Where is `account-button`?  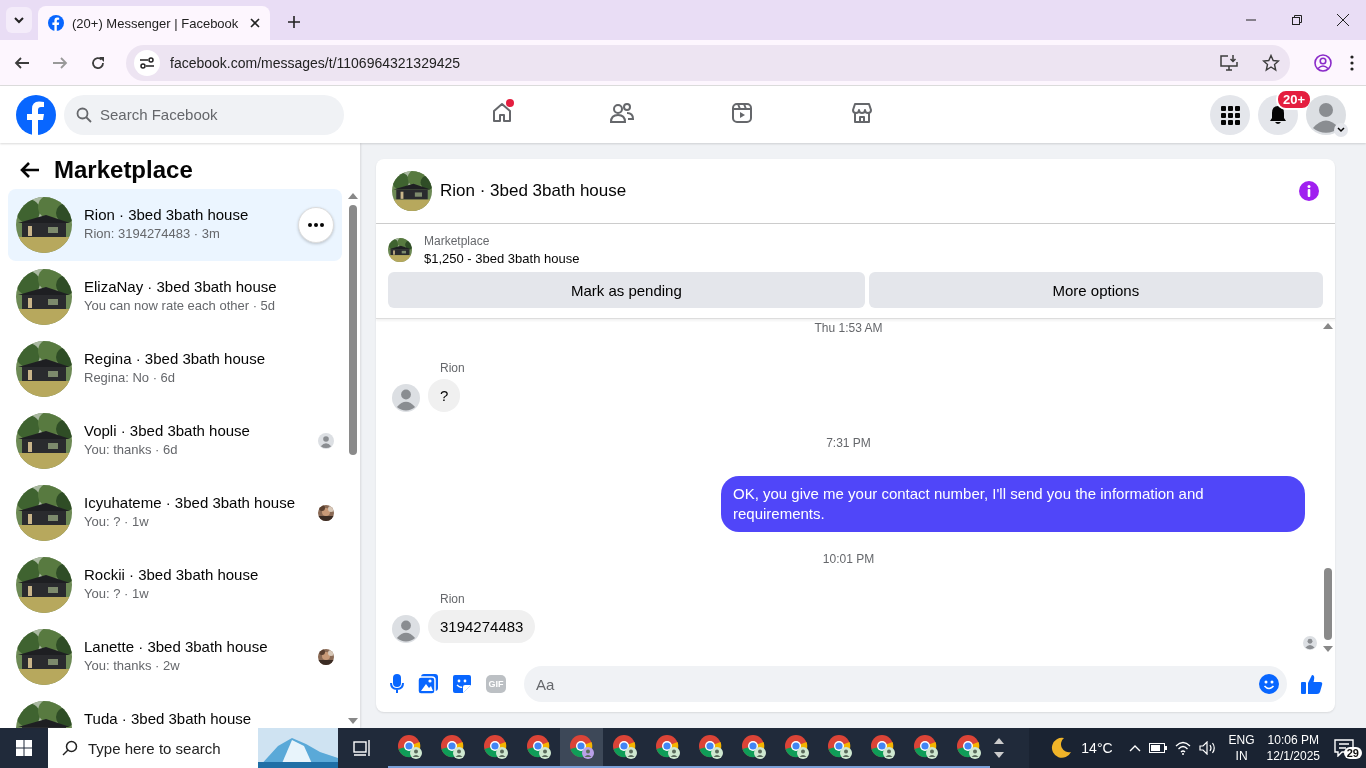 account-button is located at coordinates (1326, 114).